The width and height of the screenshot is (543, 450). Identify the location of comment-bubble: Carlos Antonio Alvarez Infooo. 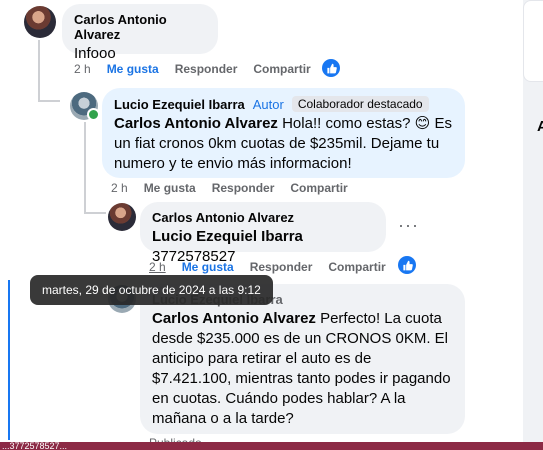
(140, 33).